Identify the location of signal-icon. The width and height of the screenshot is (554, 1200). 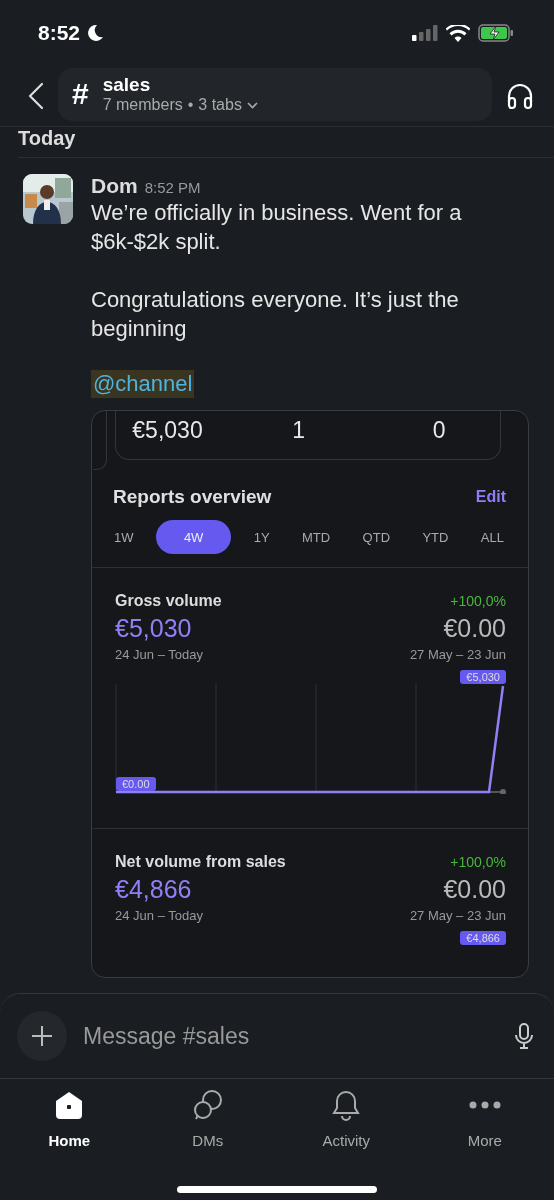
(425, 33).